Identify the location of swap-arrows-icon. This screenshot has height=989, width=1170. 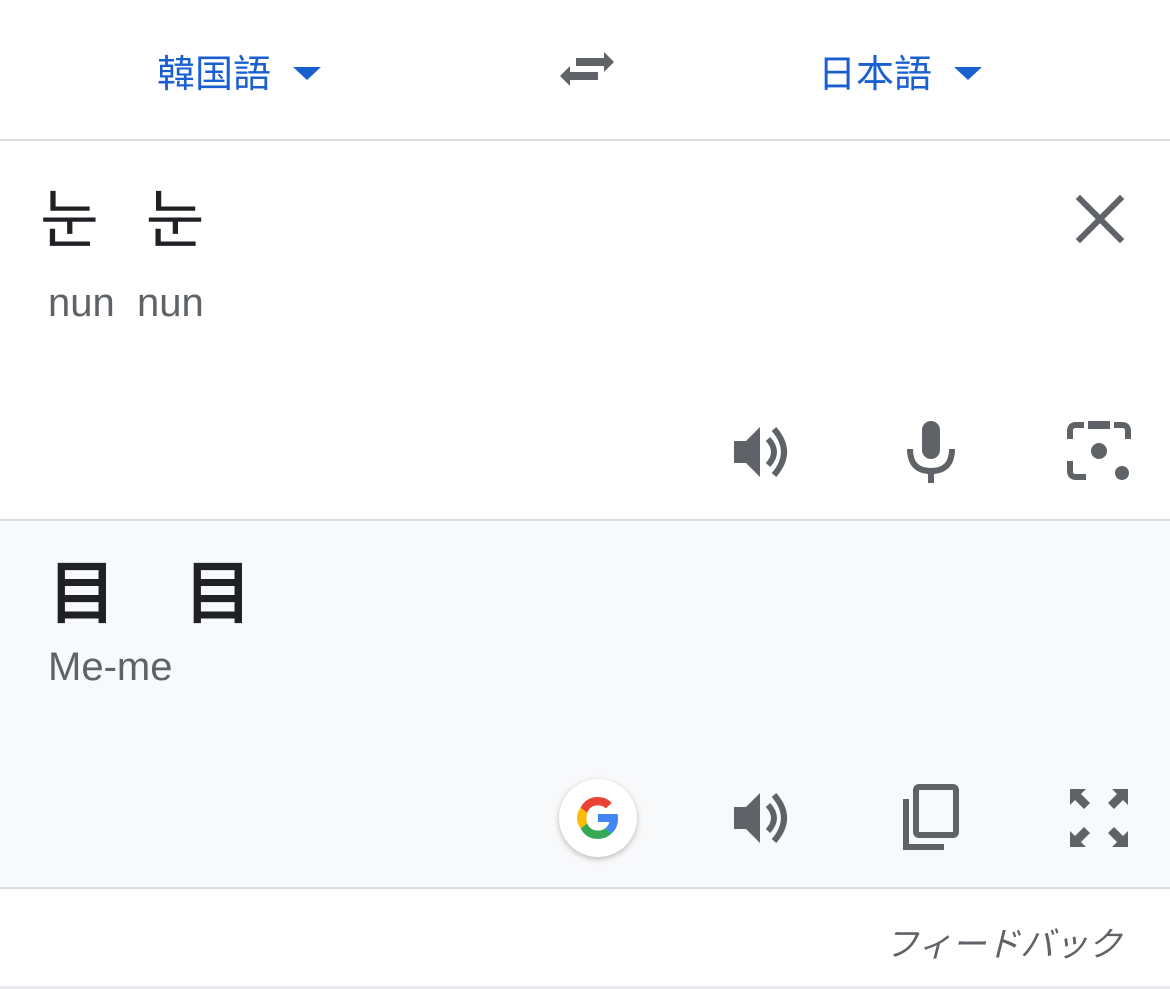
(587, 69).